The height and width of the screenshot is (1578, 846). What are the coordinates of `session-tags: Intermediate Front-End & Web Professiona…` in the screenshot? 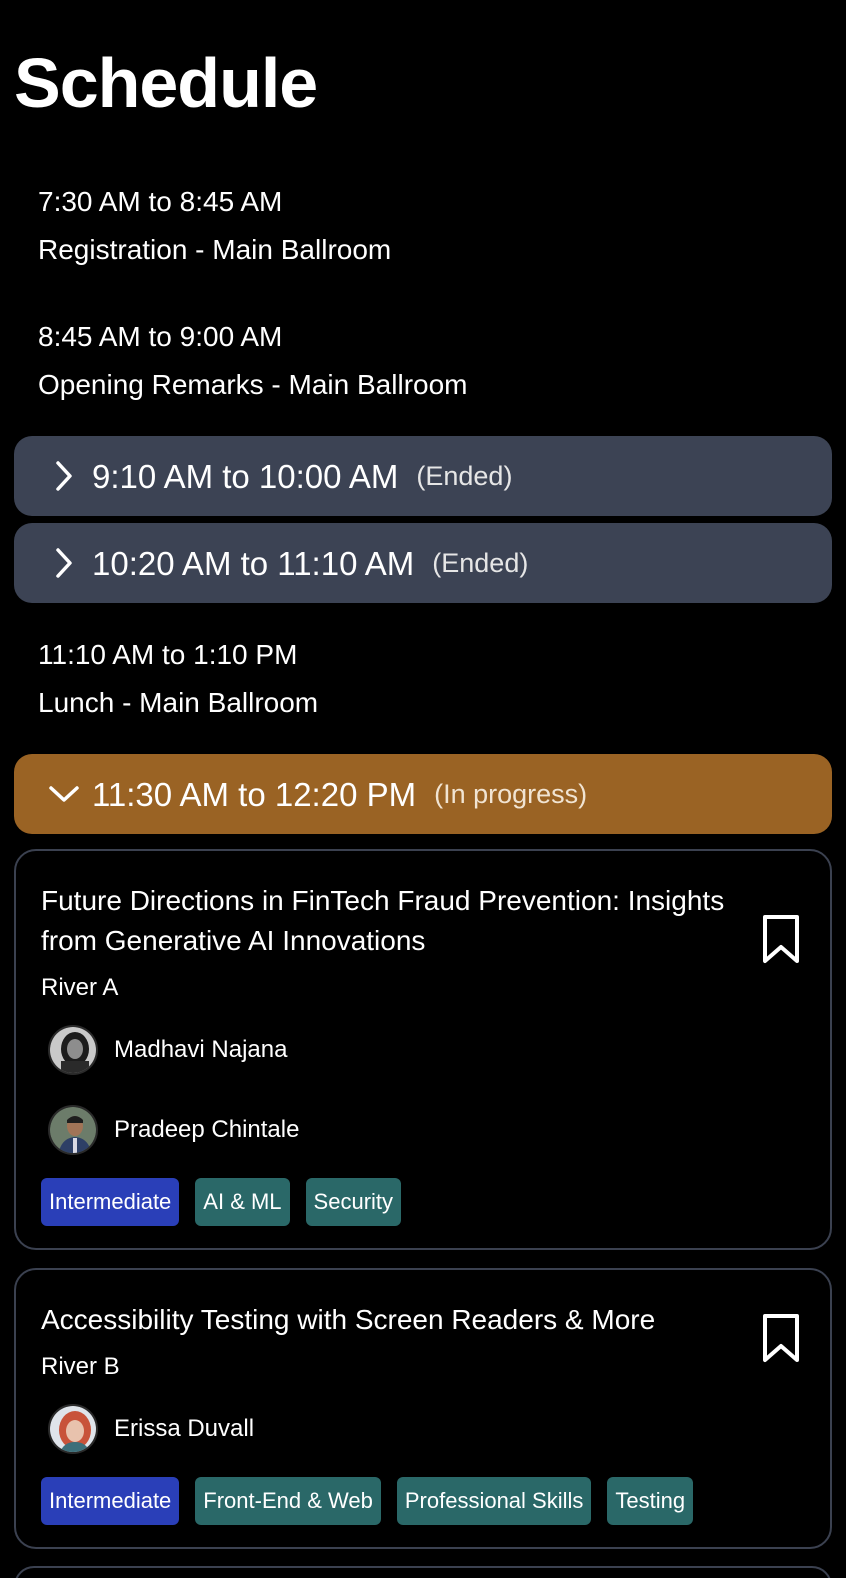 It's located at (367, 1501).